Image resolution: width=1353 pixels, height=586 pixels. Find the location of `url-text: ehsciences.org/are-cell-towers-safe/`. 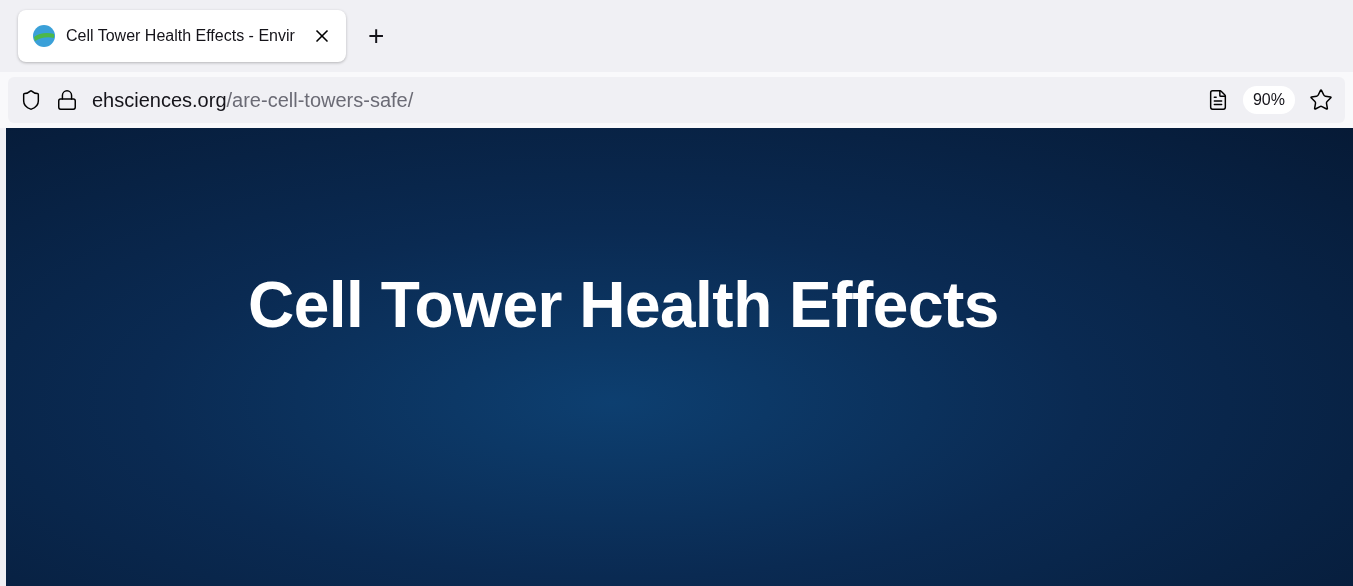

url-text: ehsciences.org/are-cell-towers-safe/ is located at coordinates (253, 100).